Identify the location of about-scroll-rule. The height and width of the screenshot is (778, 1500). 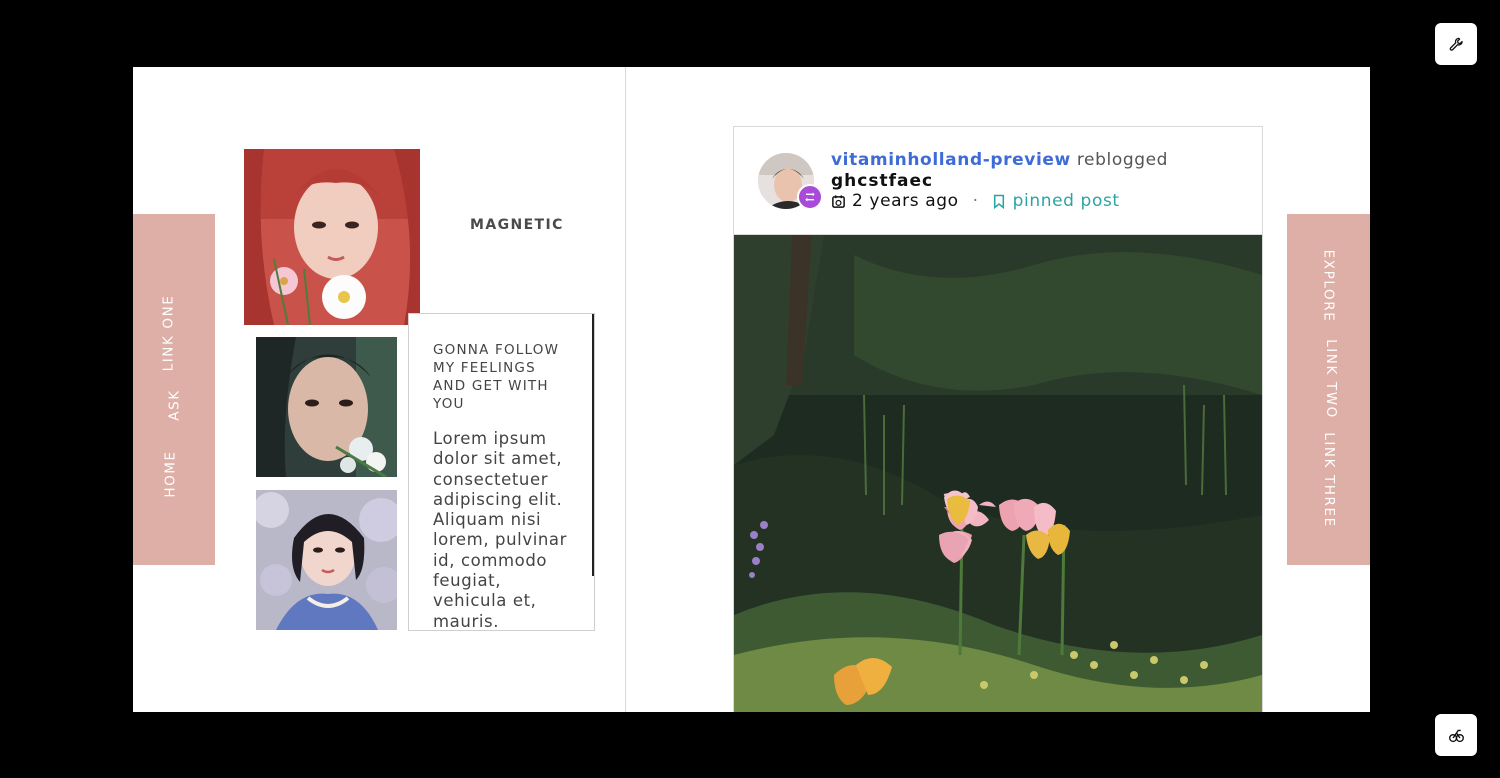
(593, 445).